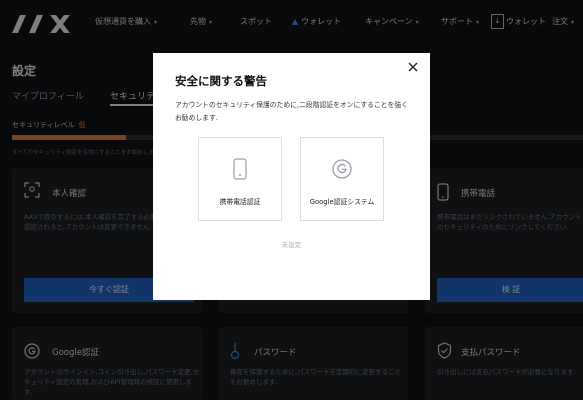 The height and width of the screenshot is (400, 583). I want to click on option-google-auth: Google認証システム, so click(342, 179).